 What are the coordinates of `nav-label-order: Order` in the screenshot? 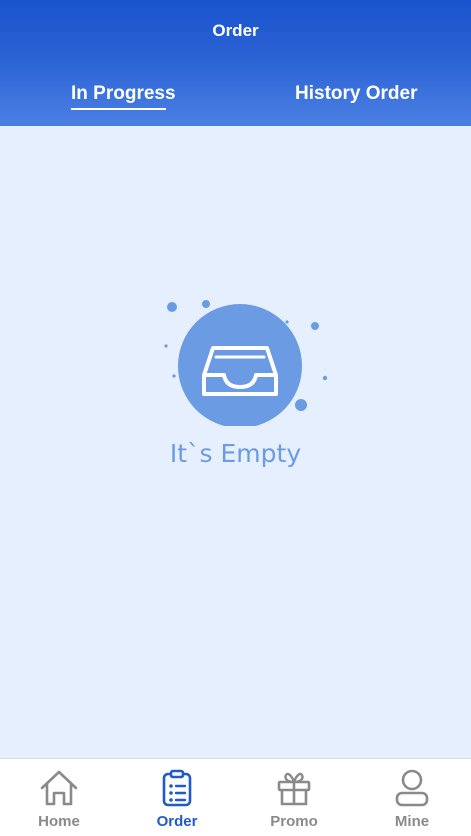 It's located at (177, 821).